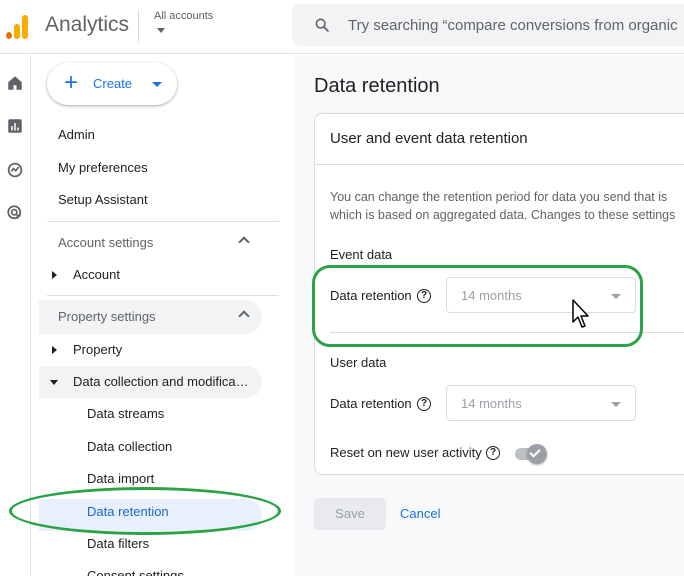 This screenshot has height=576, width=684. Describe the element at coordinates (54, 382) in the screenshot. I see `collapse-arrow-icon` at that location.